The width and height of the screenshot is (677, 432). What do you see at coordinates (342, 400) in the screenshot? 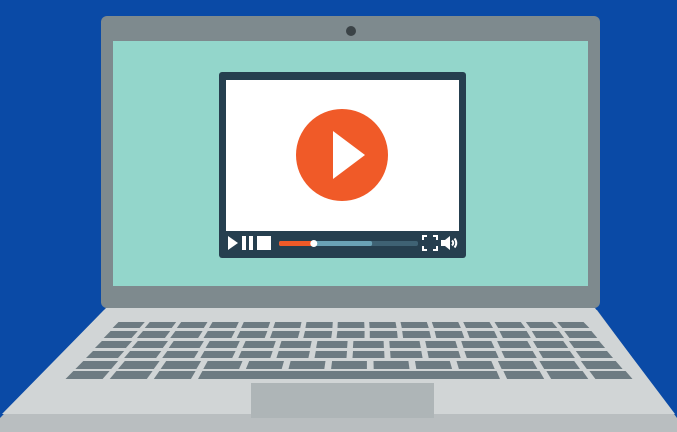
I see `touchpad` at bounding box center [342, 400].